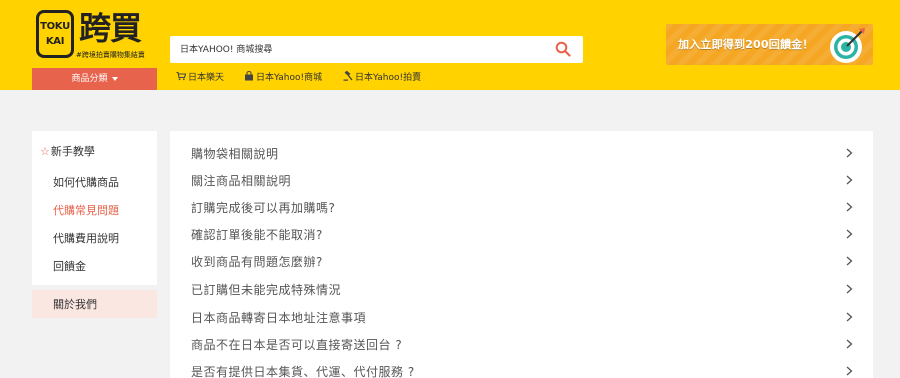 Image resolution: width=900 pixels, height=378 pixels. What do you see at coordinates (55, 34) in the screenshot?
I see `logo-badge: TOKU KAI` at bounding box center [55, 34].